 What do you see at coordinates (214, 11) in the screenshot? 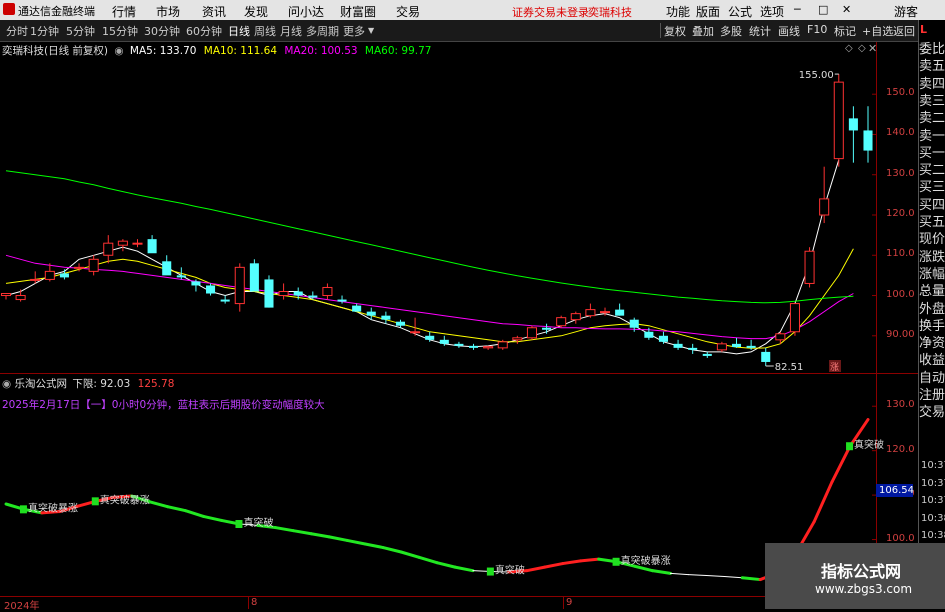
I see `menu-item-zixun: 资讯` at bounding box center [214, 11].